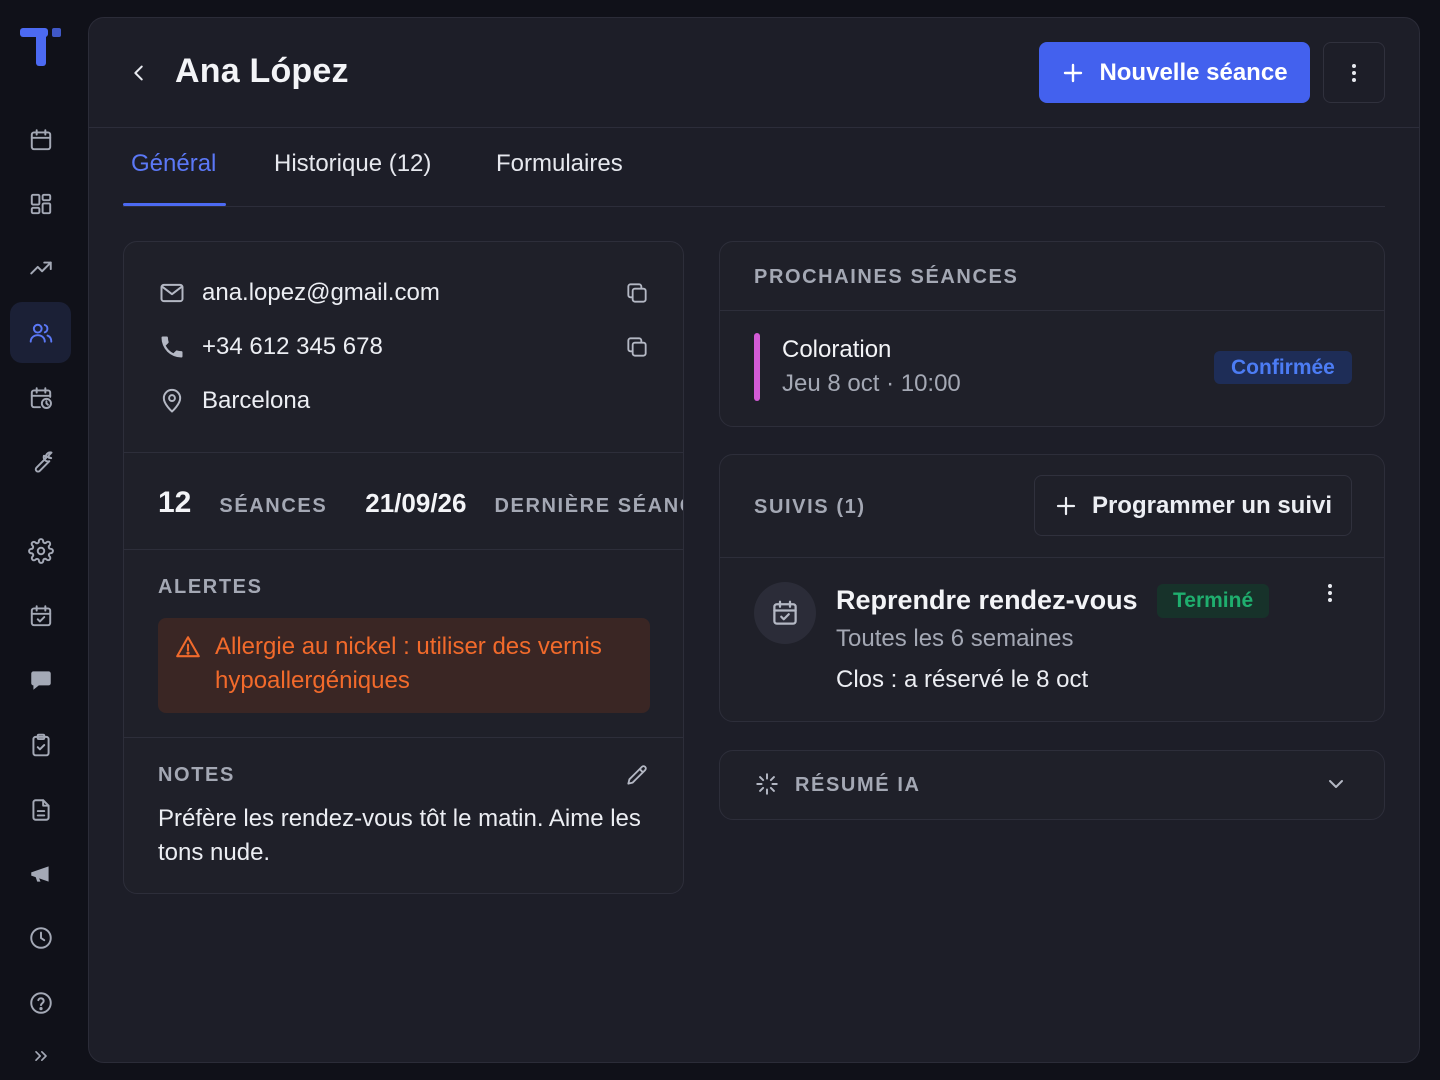 This screenshot has height=1080, width=1440. Describe the element at coordinates (352, 176) in the screenshot. I see `tab-history: Historique (12)` at that location.